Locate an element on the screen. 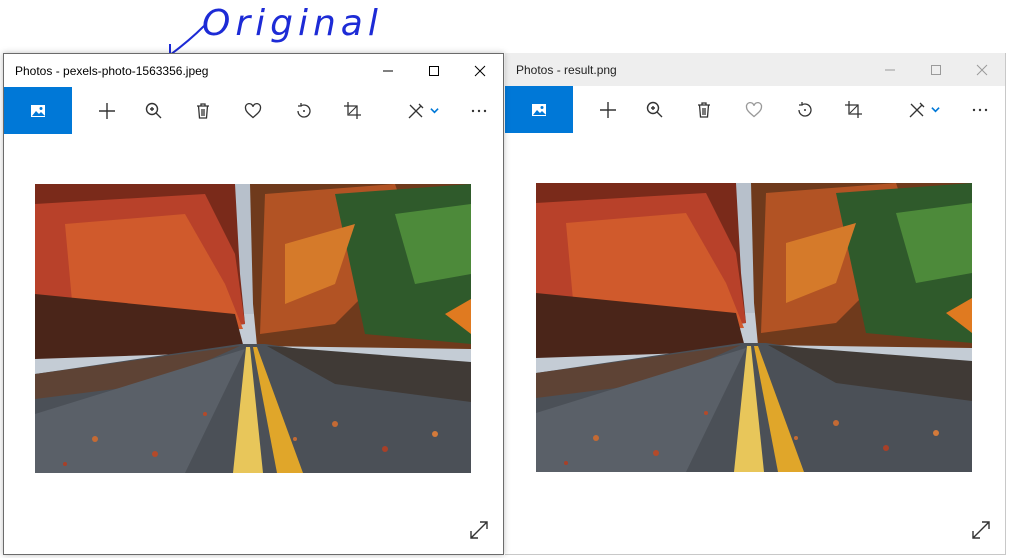  annotation-label: Original is located at coordinates (292, 23).